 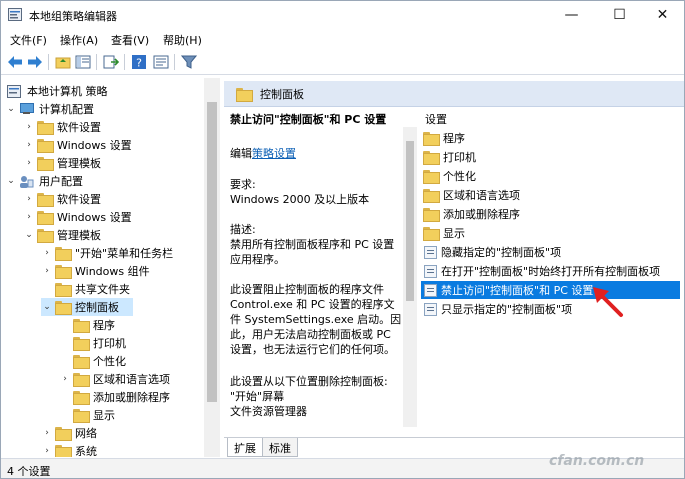 I want to click on red-annotation-arrow-icon, so click(x=608, y=302).